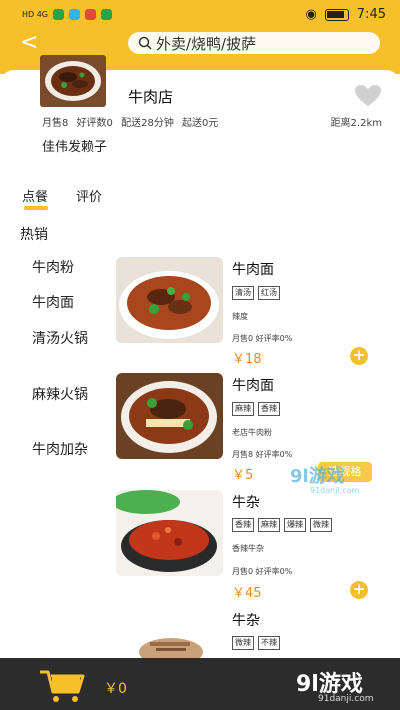 The height and width of the screenshot is (710, 400). What do you see at coordinates (200, 684) in the screenshot?
I see `cart-bar: ￥0 9l游戏 91danji.com` at bounding box center [200, 684].